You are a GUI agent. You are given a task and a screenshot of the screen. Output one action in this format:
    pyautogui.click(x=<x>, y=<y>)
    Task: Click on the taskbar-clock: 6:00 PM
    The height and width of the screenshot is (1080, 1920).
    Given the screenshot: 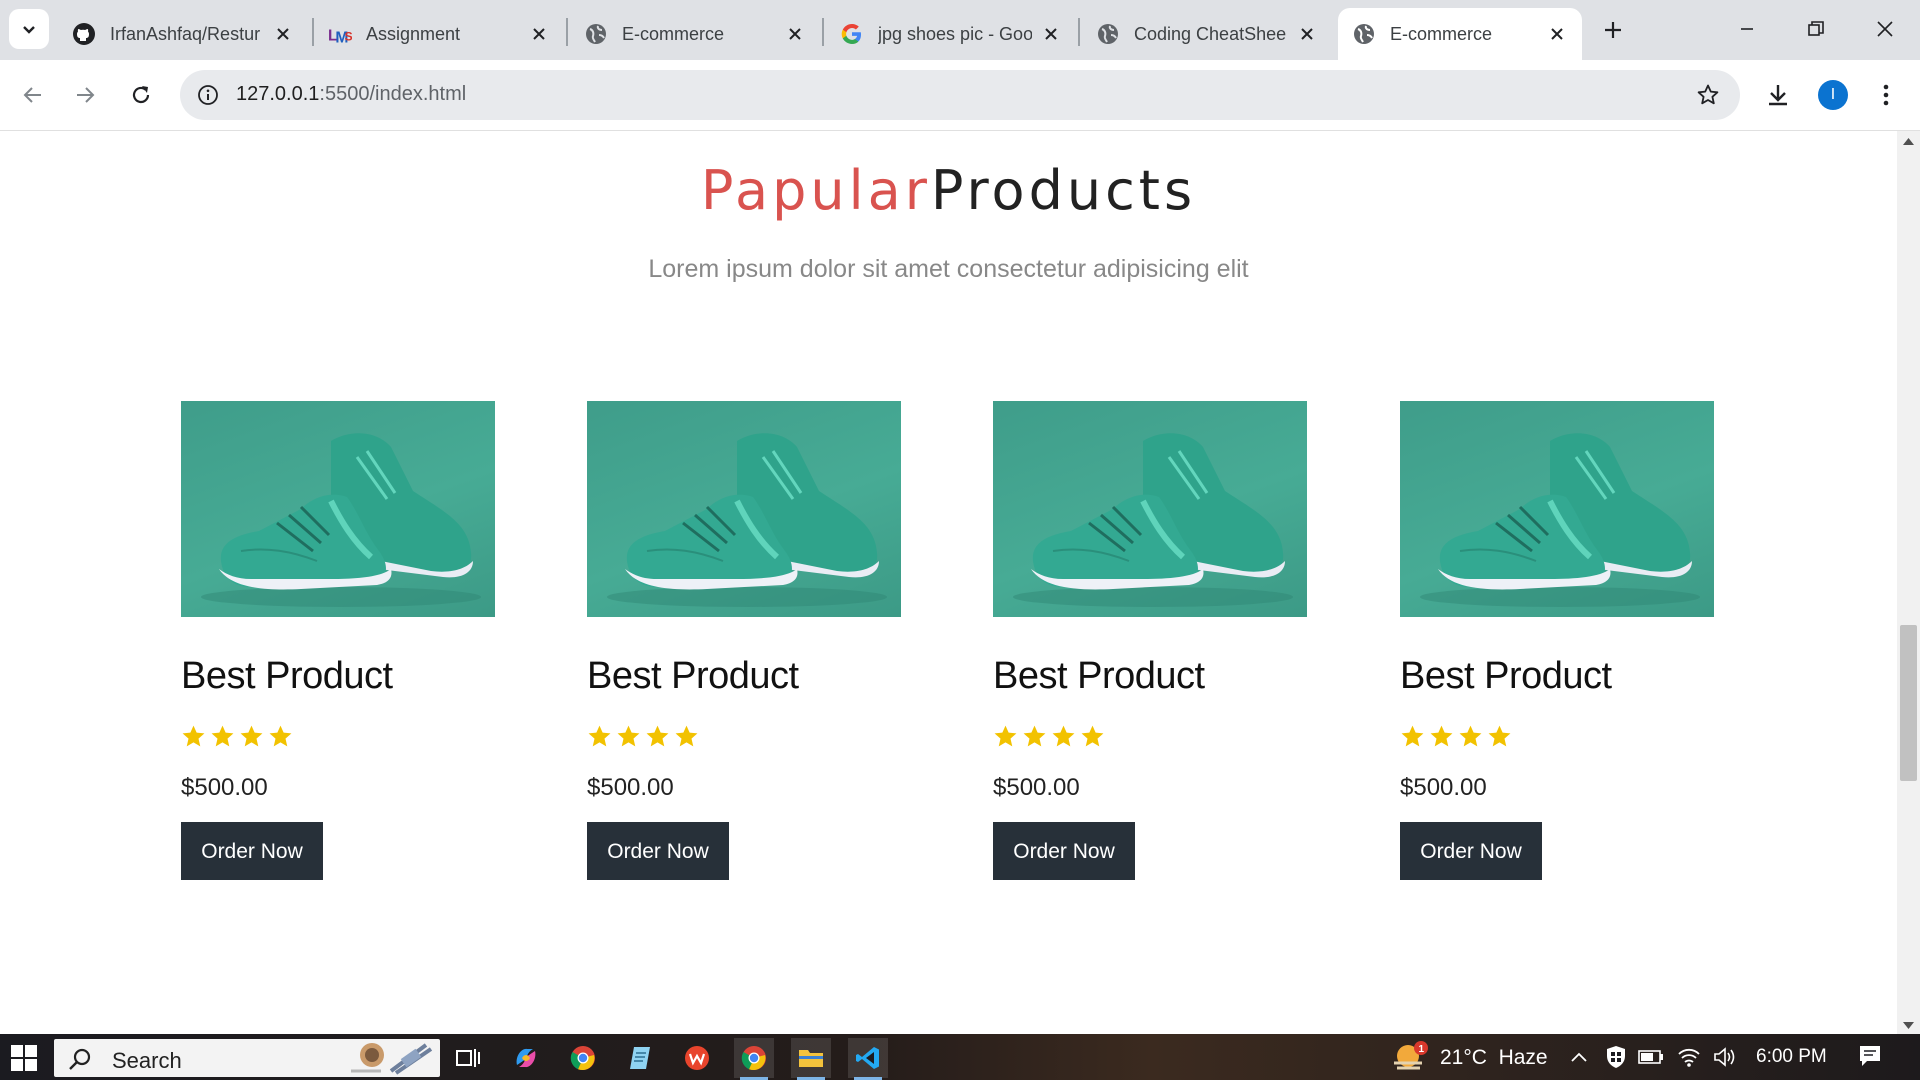 What is the action you would take?
    pyautogui.click(x=1791, y=1057)
    